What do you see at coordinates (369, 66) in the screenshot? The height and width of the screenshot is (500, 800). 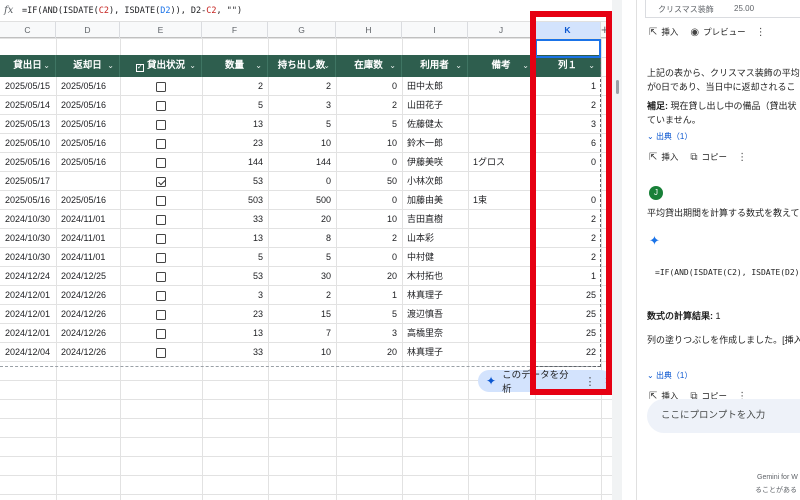 I see `column-header: 在庫数 ⌄` at bounding box center [369, 66].